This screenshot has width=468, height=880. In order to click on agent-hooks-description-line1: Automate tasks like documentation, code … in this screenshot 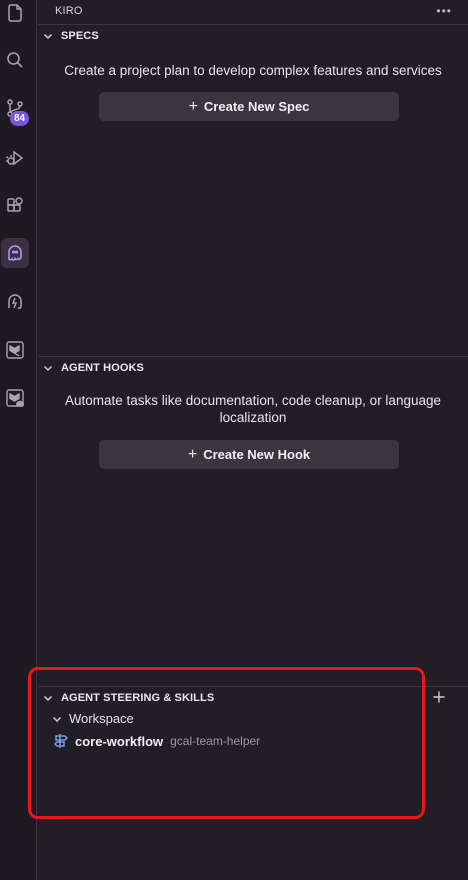, I will do `click(253, 400)`.